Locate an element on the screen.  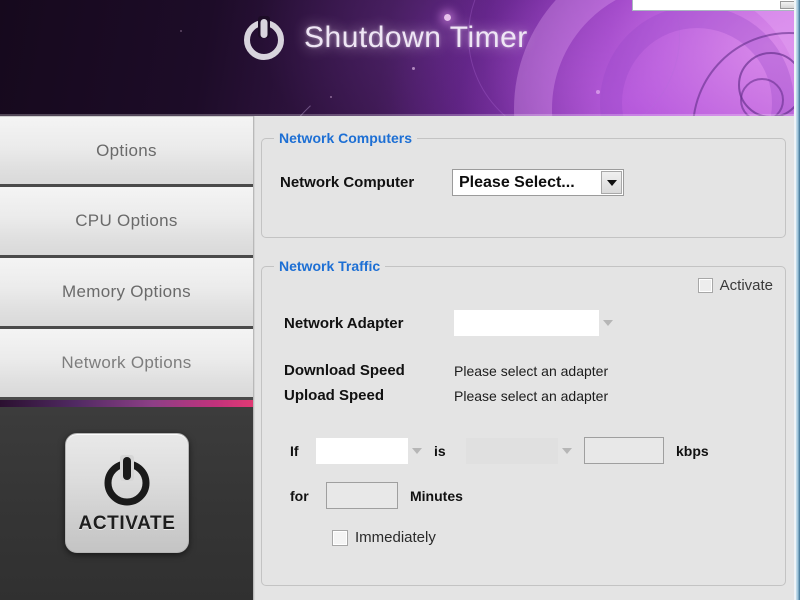
brand: Shutdown Timer is located at coordinates (383, 38).